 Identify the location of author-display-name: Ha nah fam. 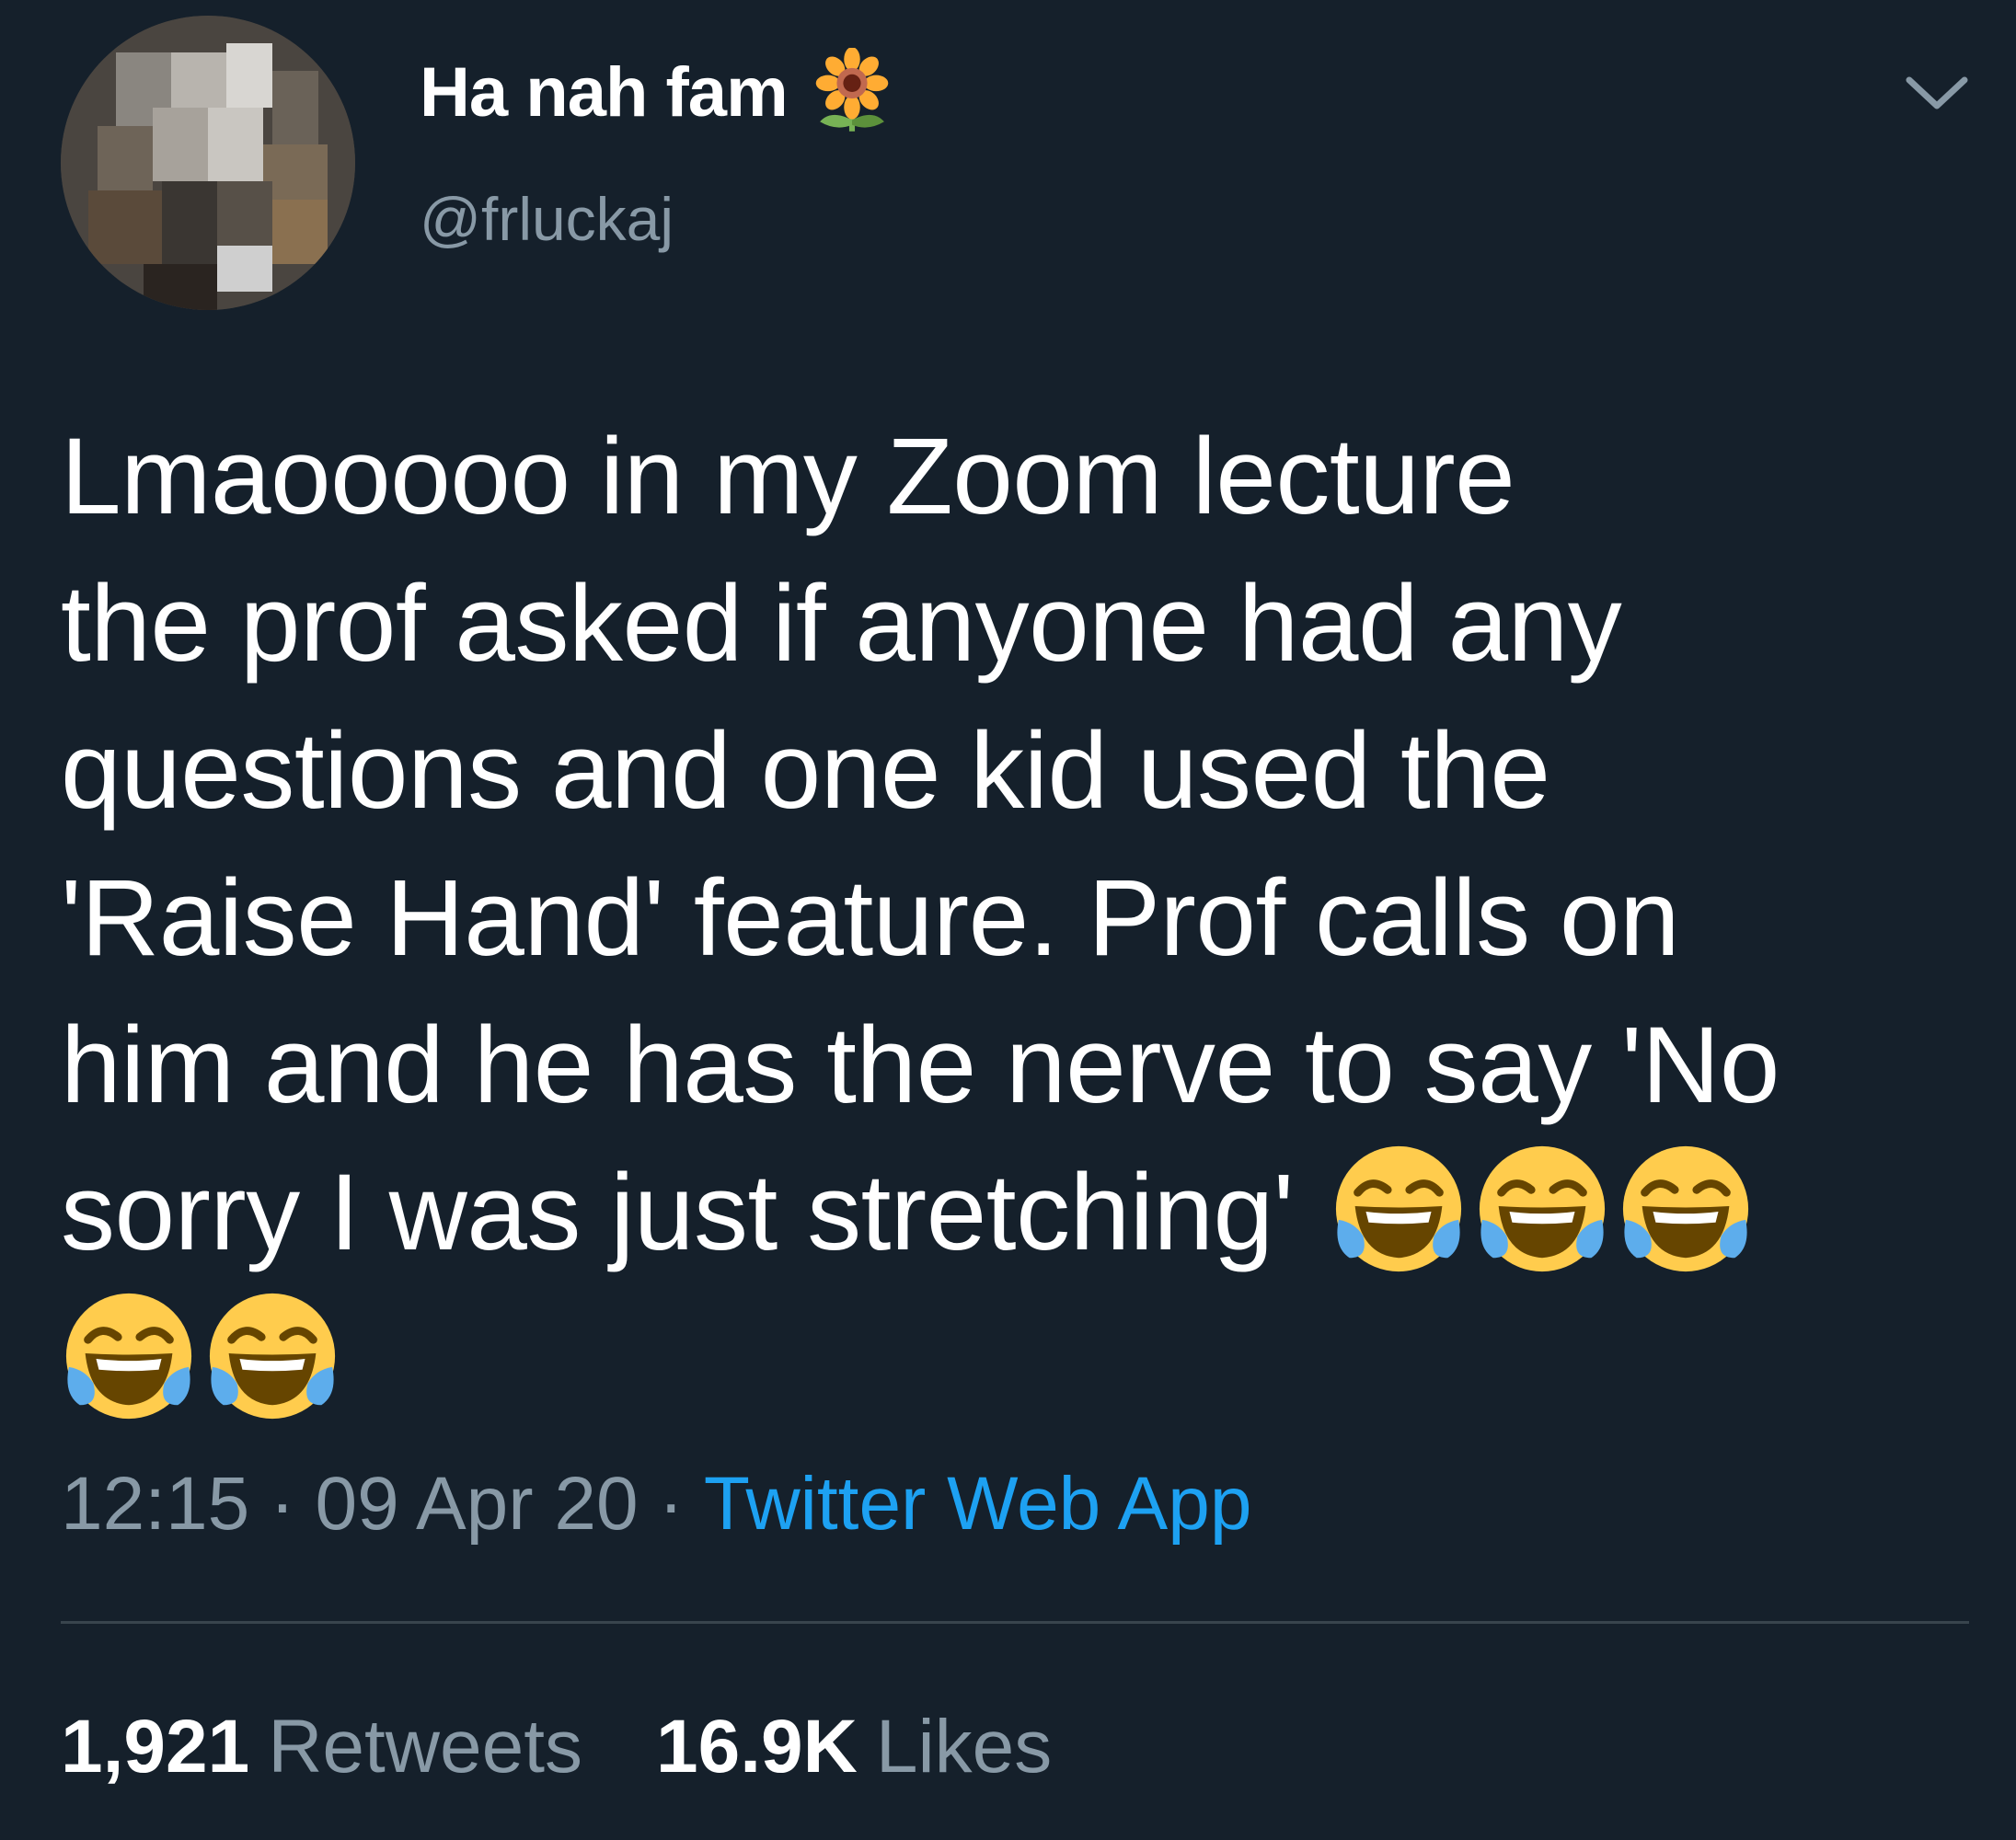
(656, 92).